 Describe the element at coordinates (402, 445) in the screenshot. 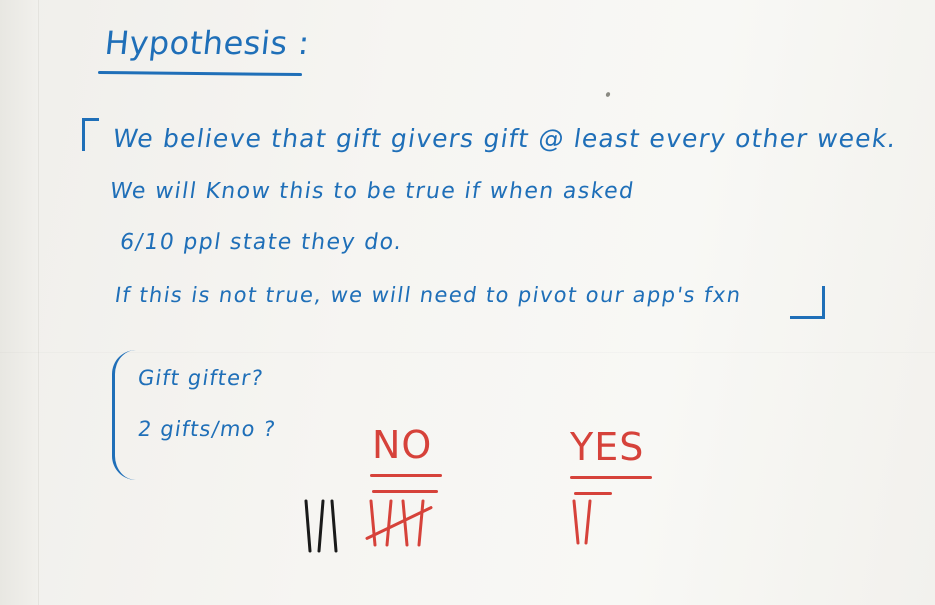

I see `no-label: NO` at that location.